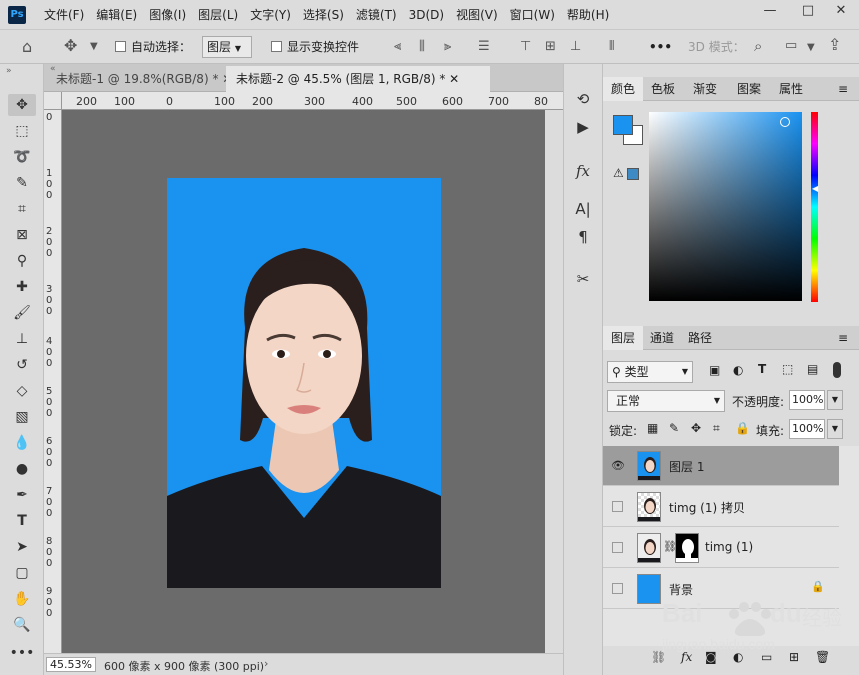 Image resolution: width=859 pixels, height=675 pixels. I want to click on crop-tool: ⌗, so click(22, 209).